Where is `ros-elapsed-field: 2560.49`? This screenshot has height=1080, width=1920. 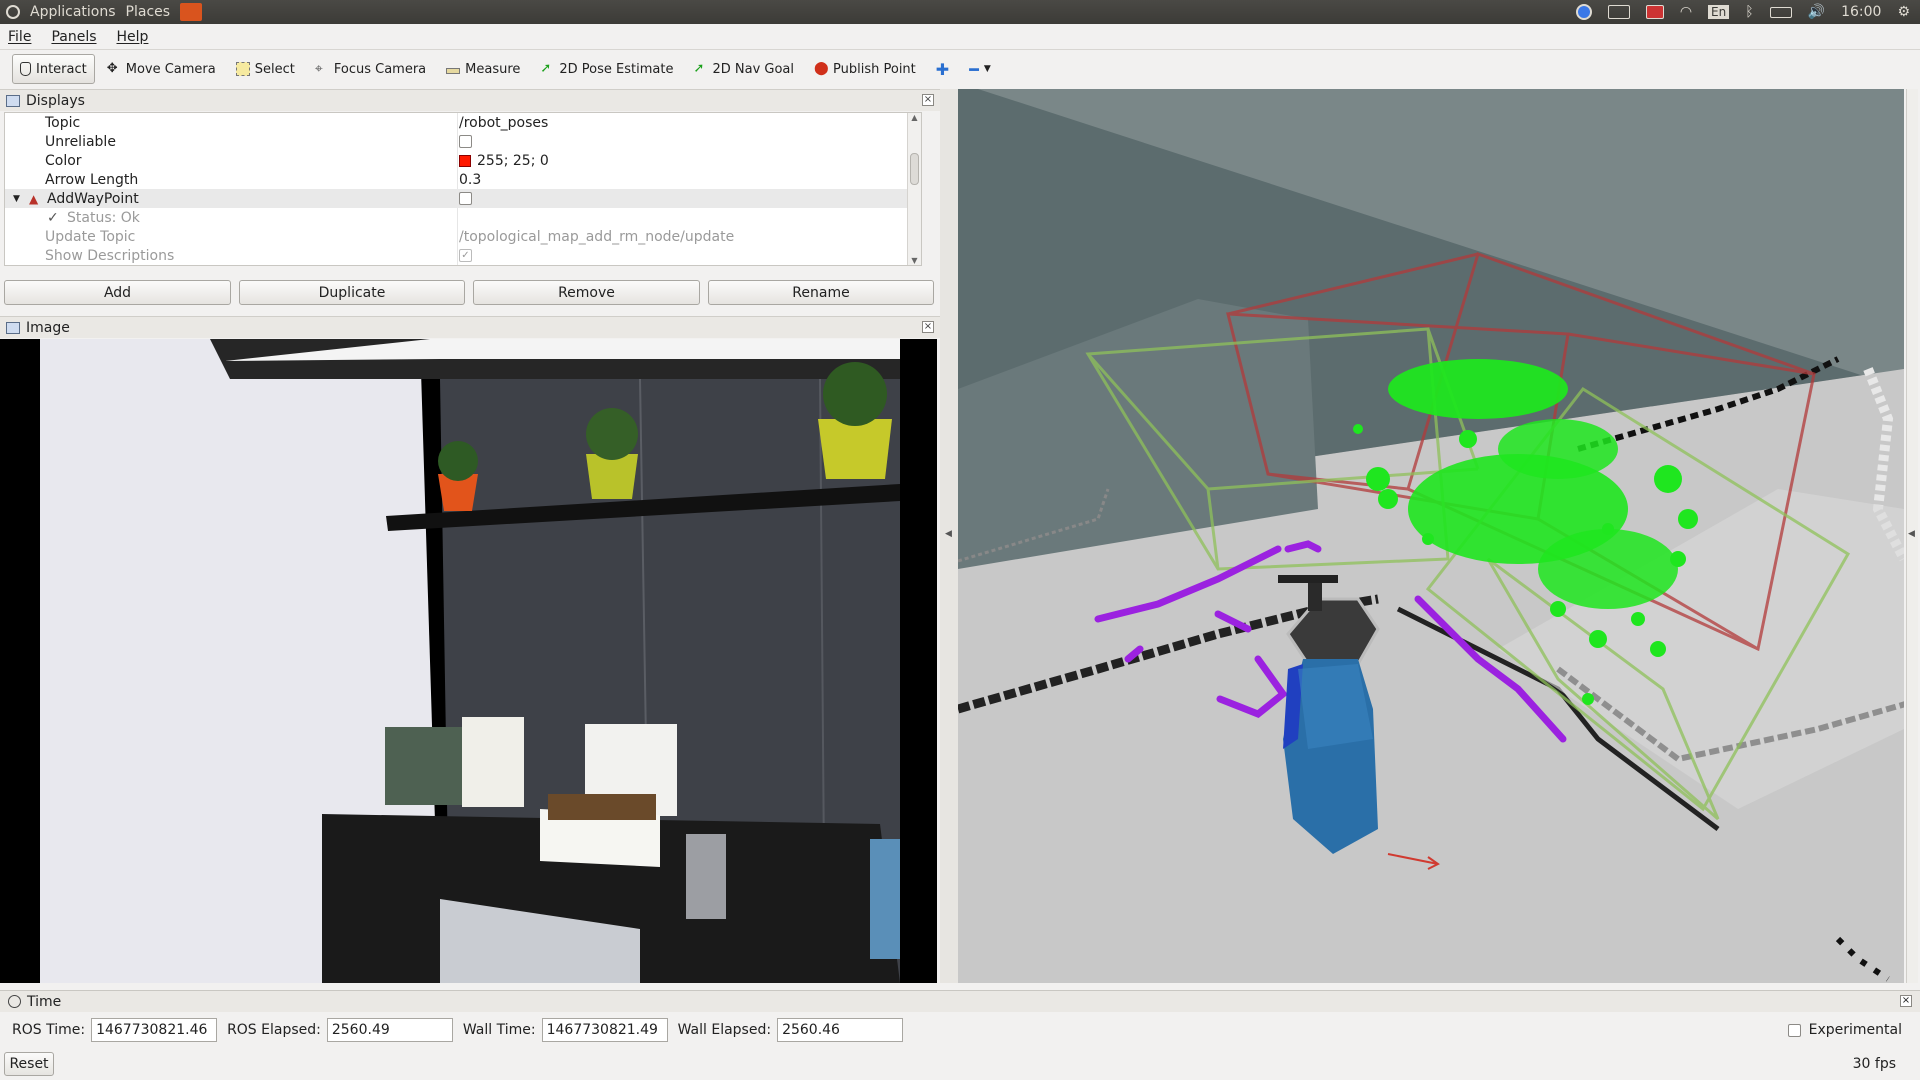
ros-elapsed-field: 2560.49 is located at coordinates (389, 1030).